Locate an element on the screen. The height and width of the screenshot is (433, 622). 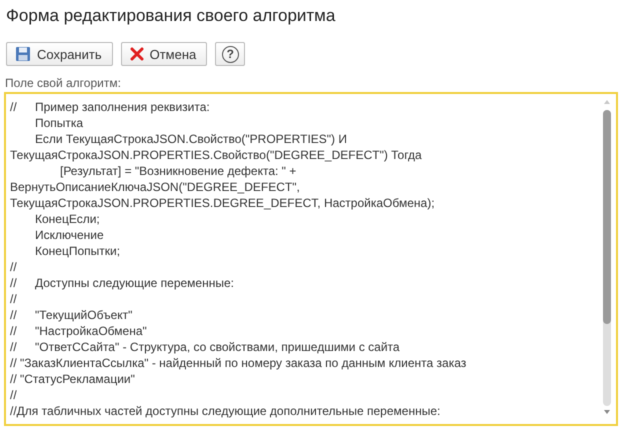
code-line: КонецПопытки; is located at coordinates (78, 251).